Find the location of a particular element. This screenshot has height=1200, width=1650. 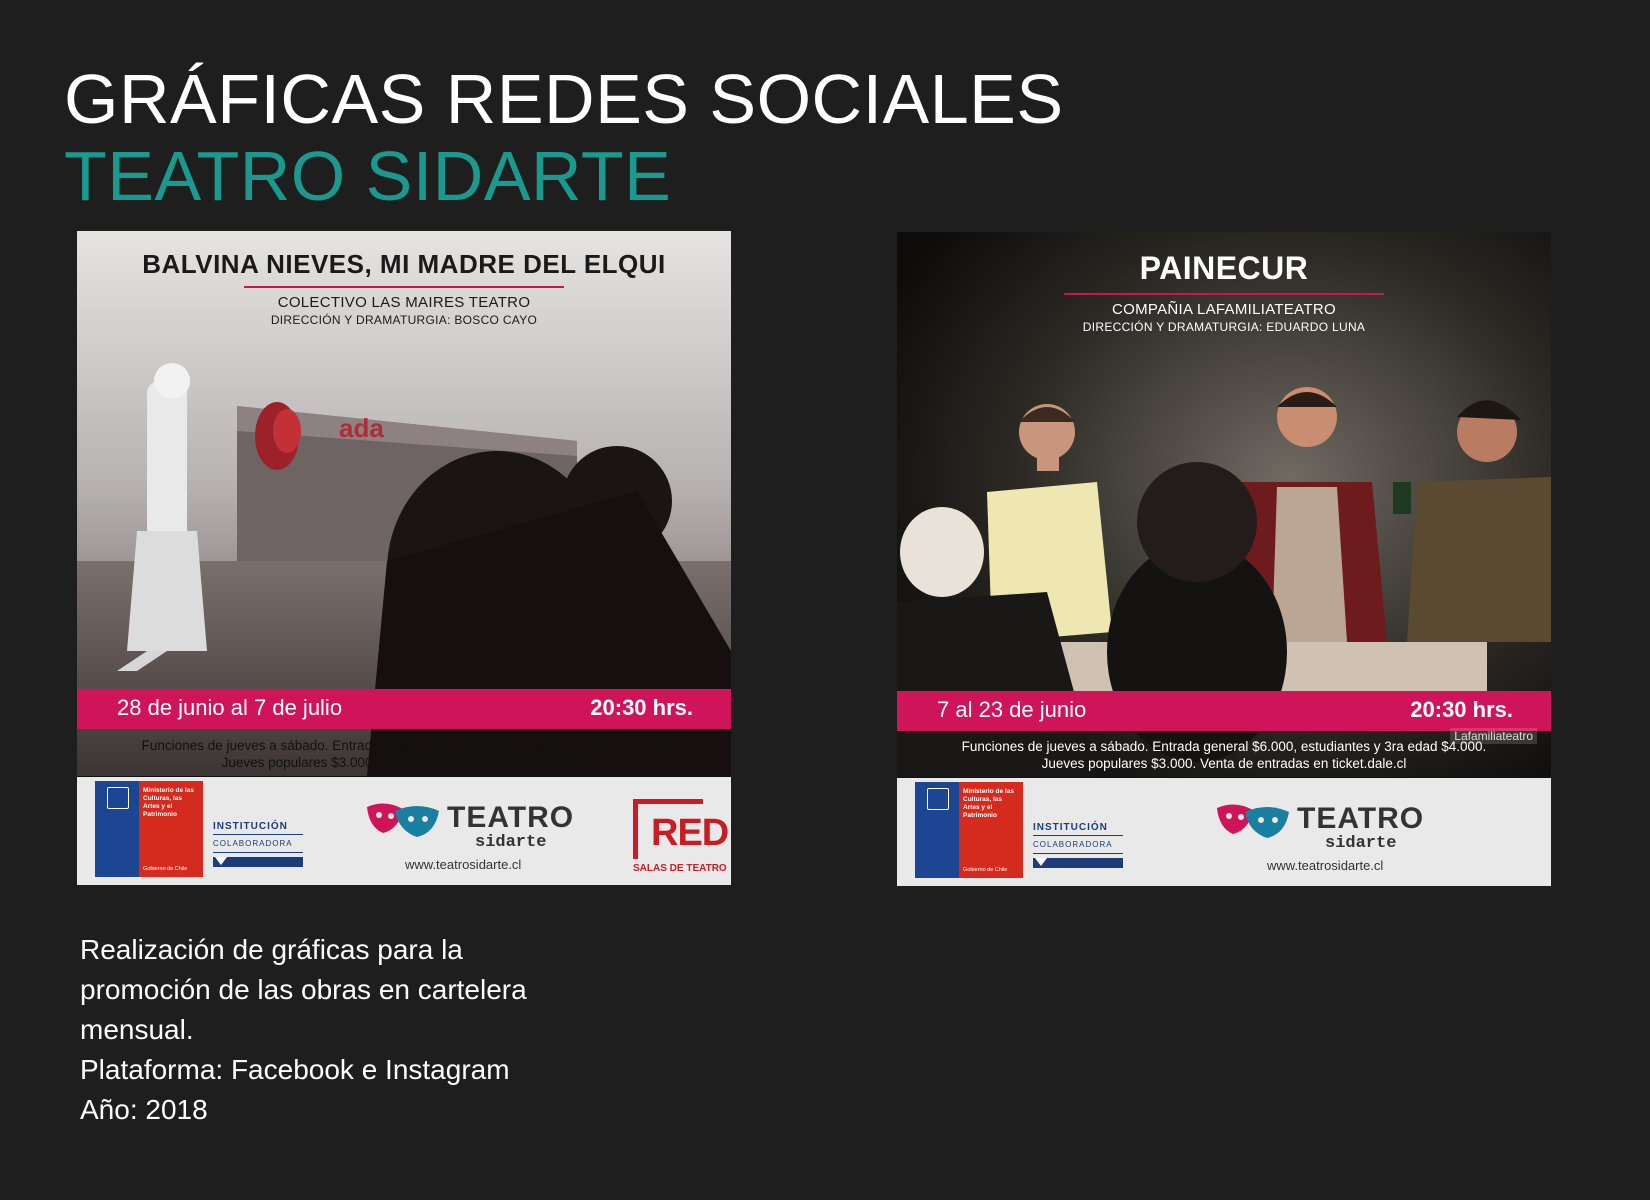

page-subtitle: TEATRO SIDARTE is located at coordinates (368, 176).